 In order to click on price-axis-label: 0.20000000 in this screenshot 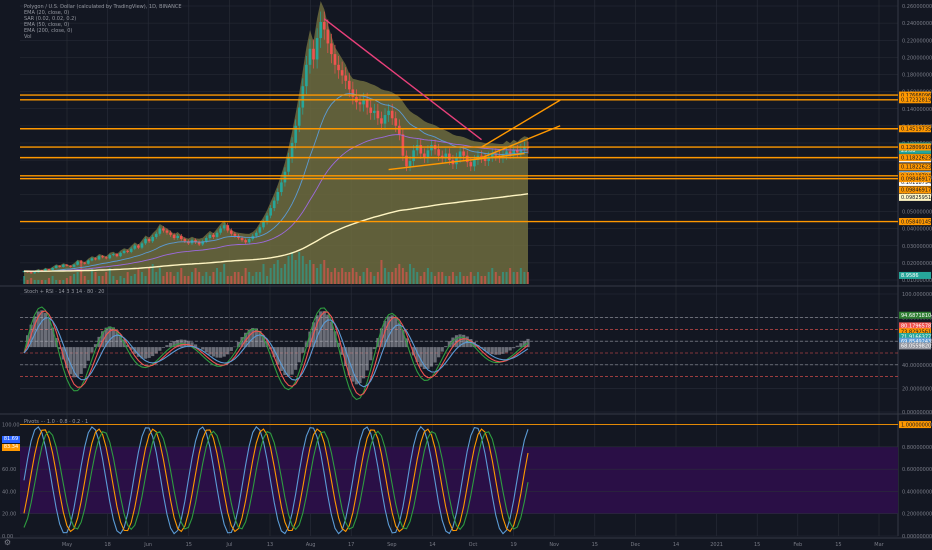, I will do `click(917, 58)`.